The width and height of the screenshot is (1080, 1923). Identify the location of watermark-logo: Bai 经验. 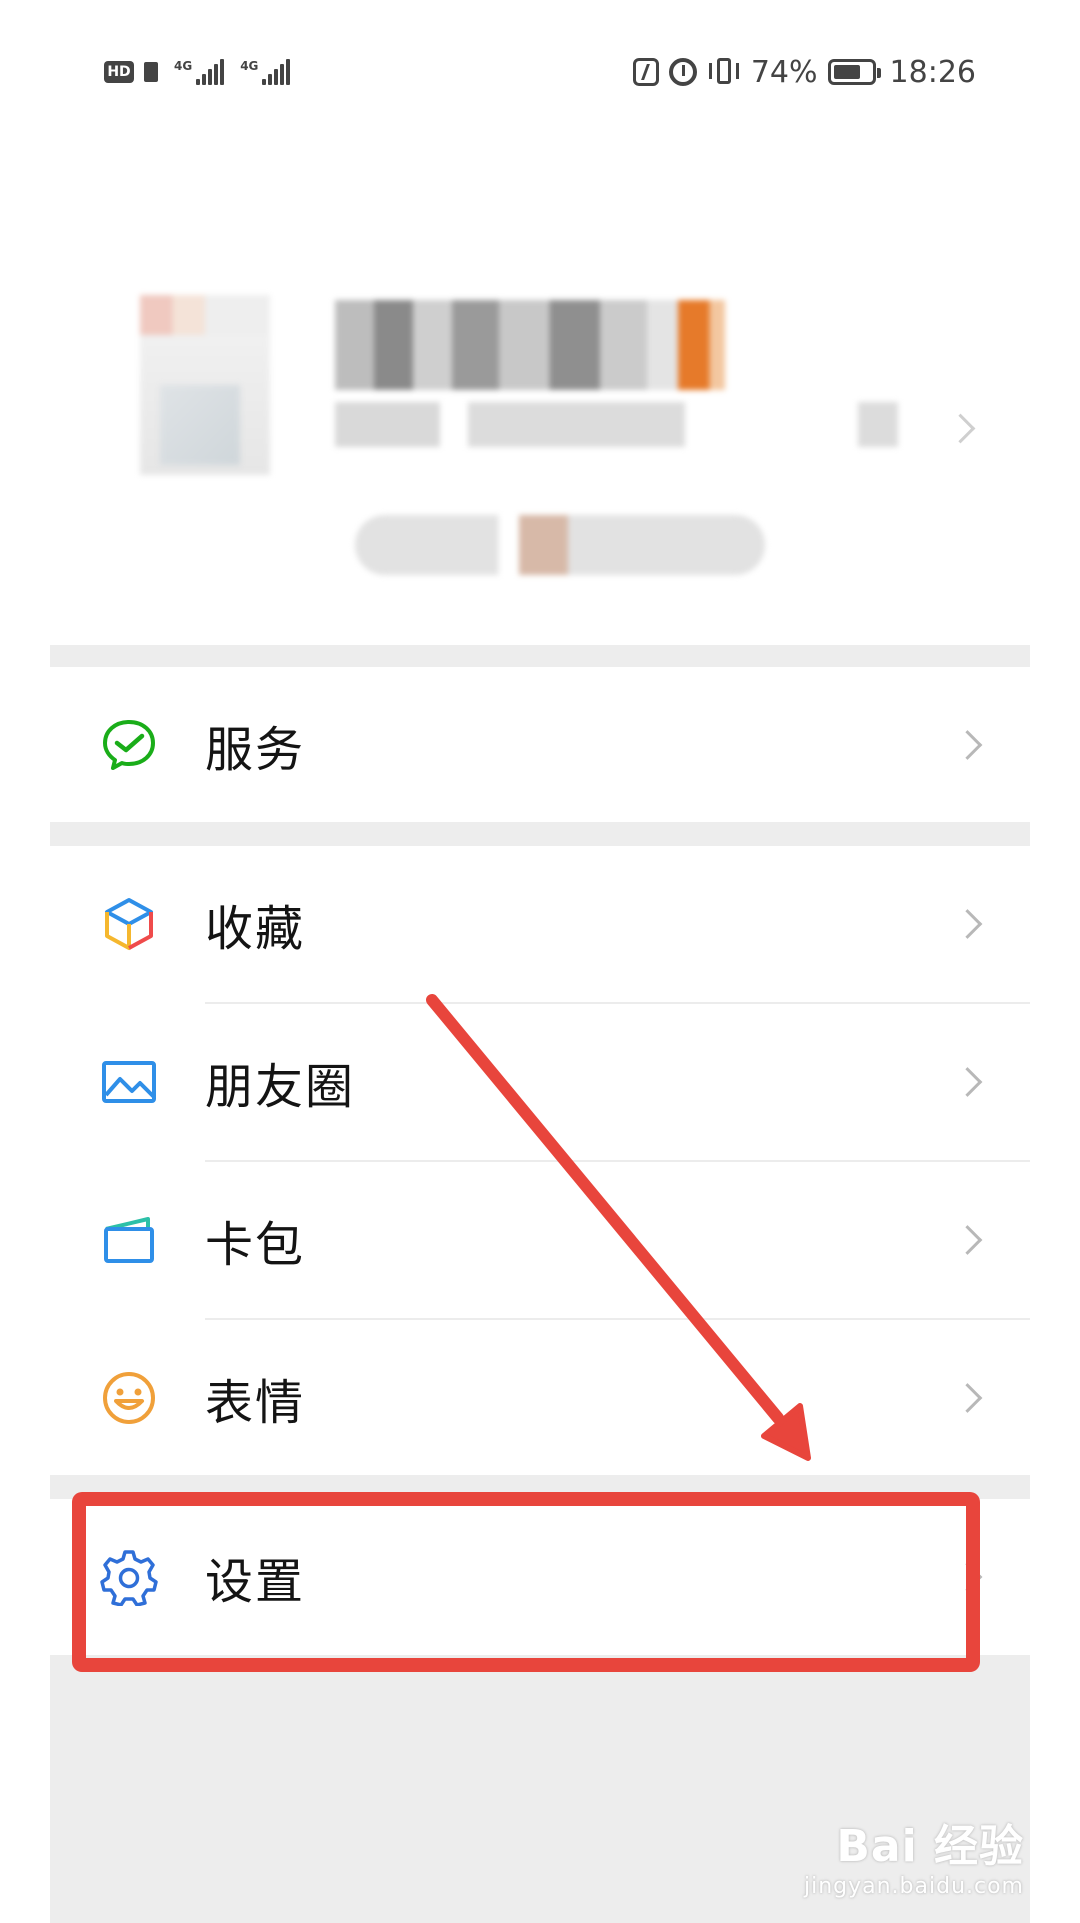
(930, 1846).